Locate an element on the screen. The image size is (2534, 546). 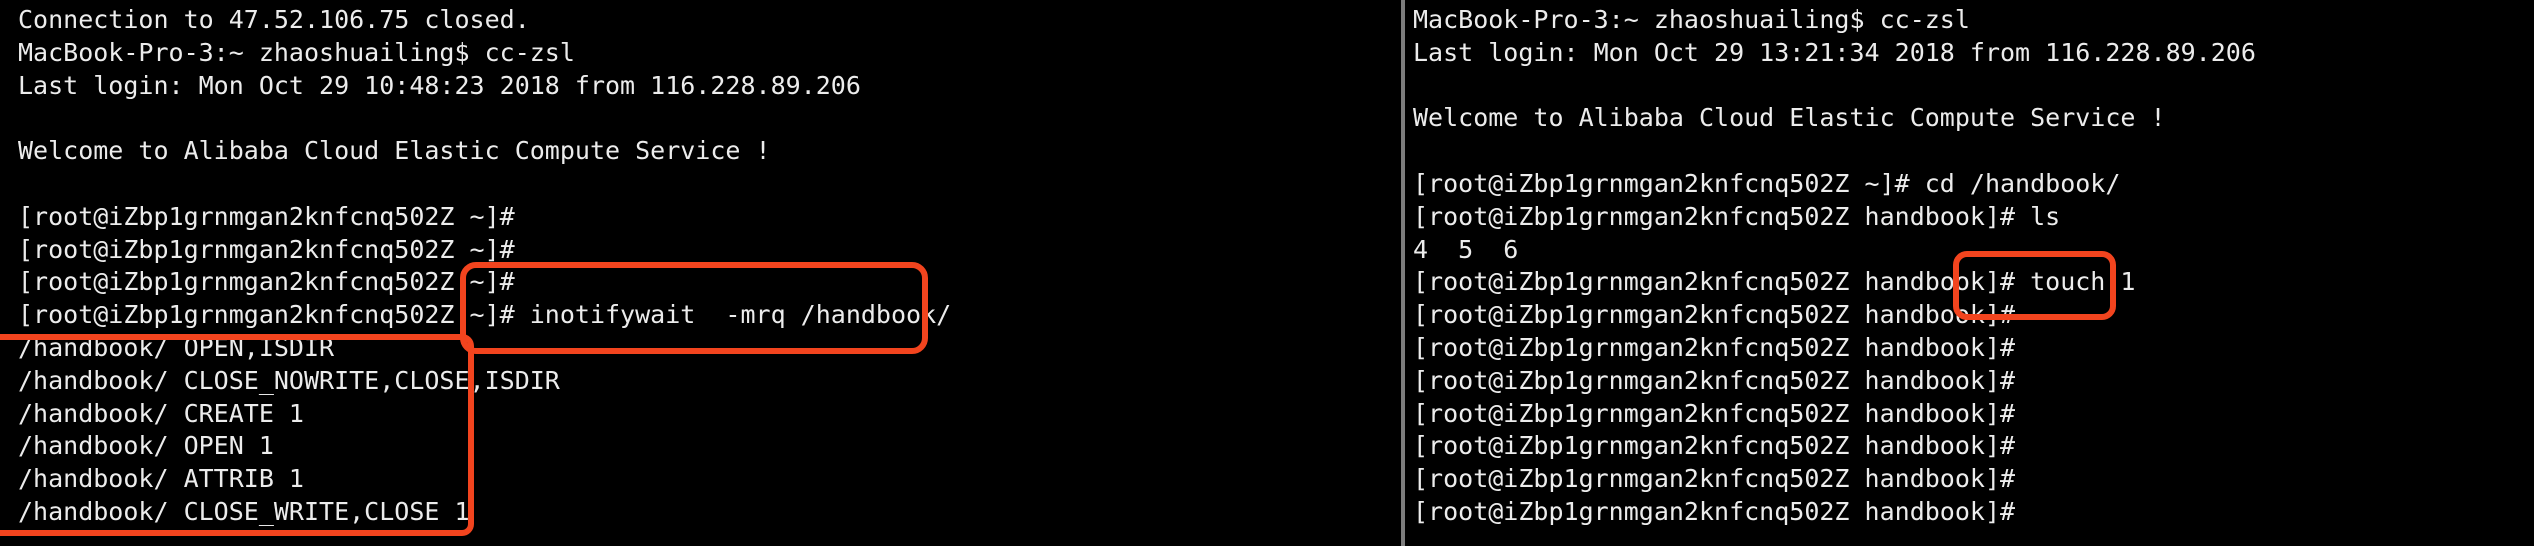
terminal-line: /handbook/ CLOSE_NOWRITE,CLOSE,ISDIR is located at coordinates (289, 380).